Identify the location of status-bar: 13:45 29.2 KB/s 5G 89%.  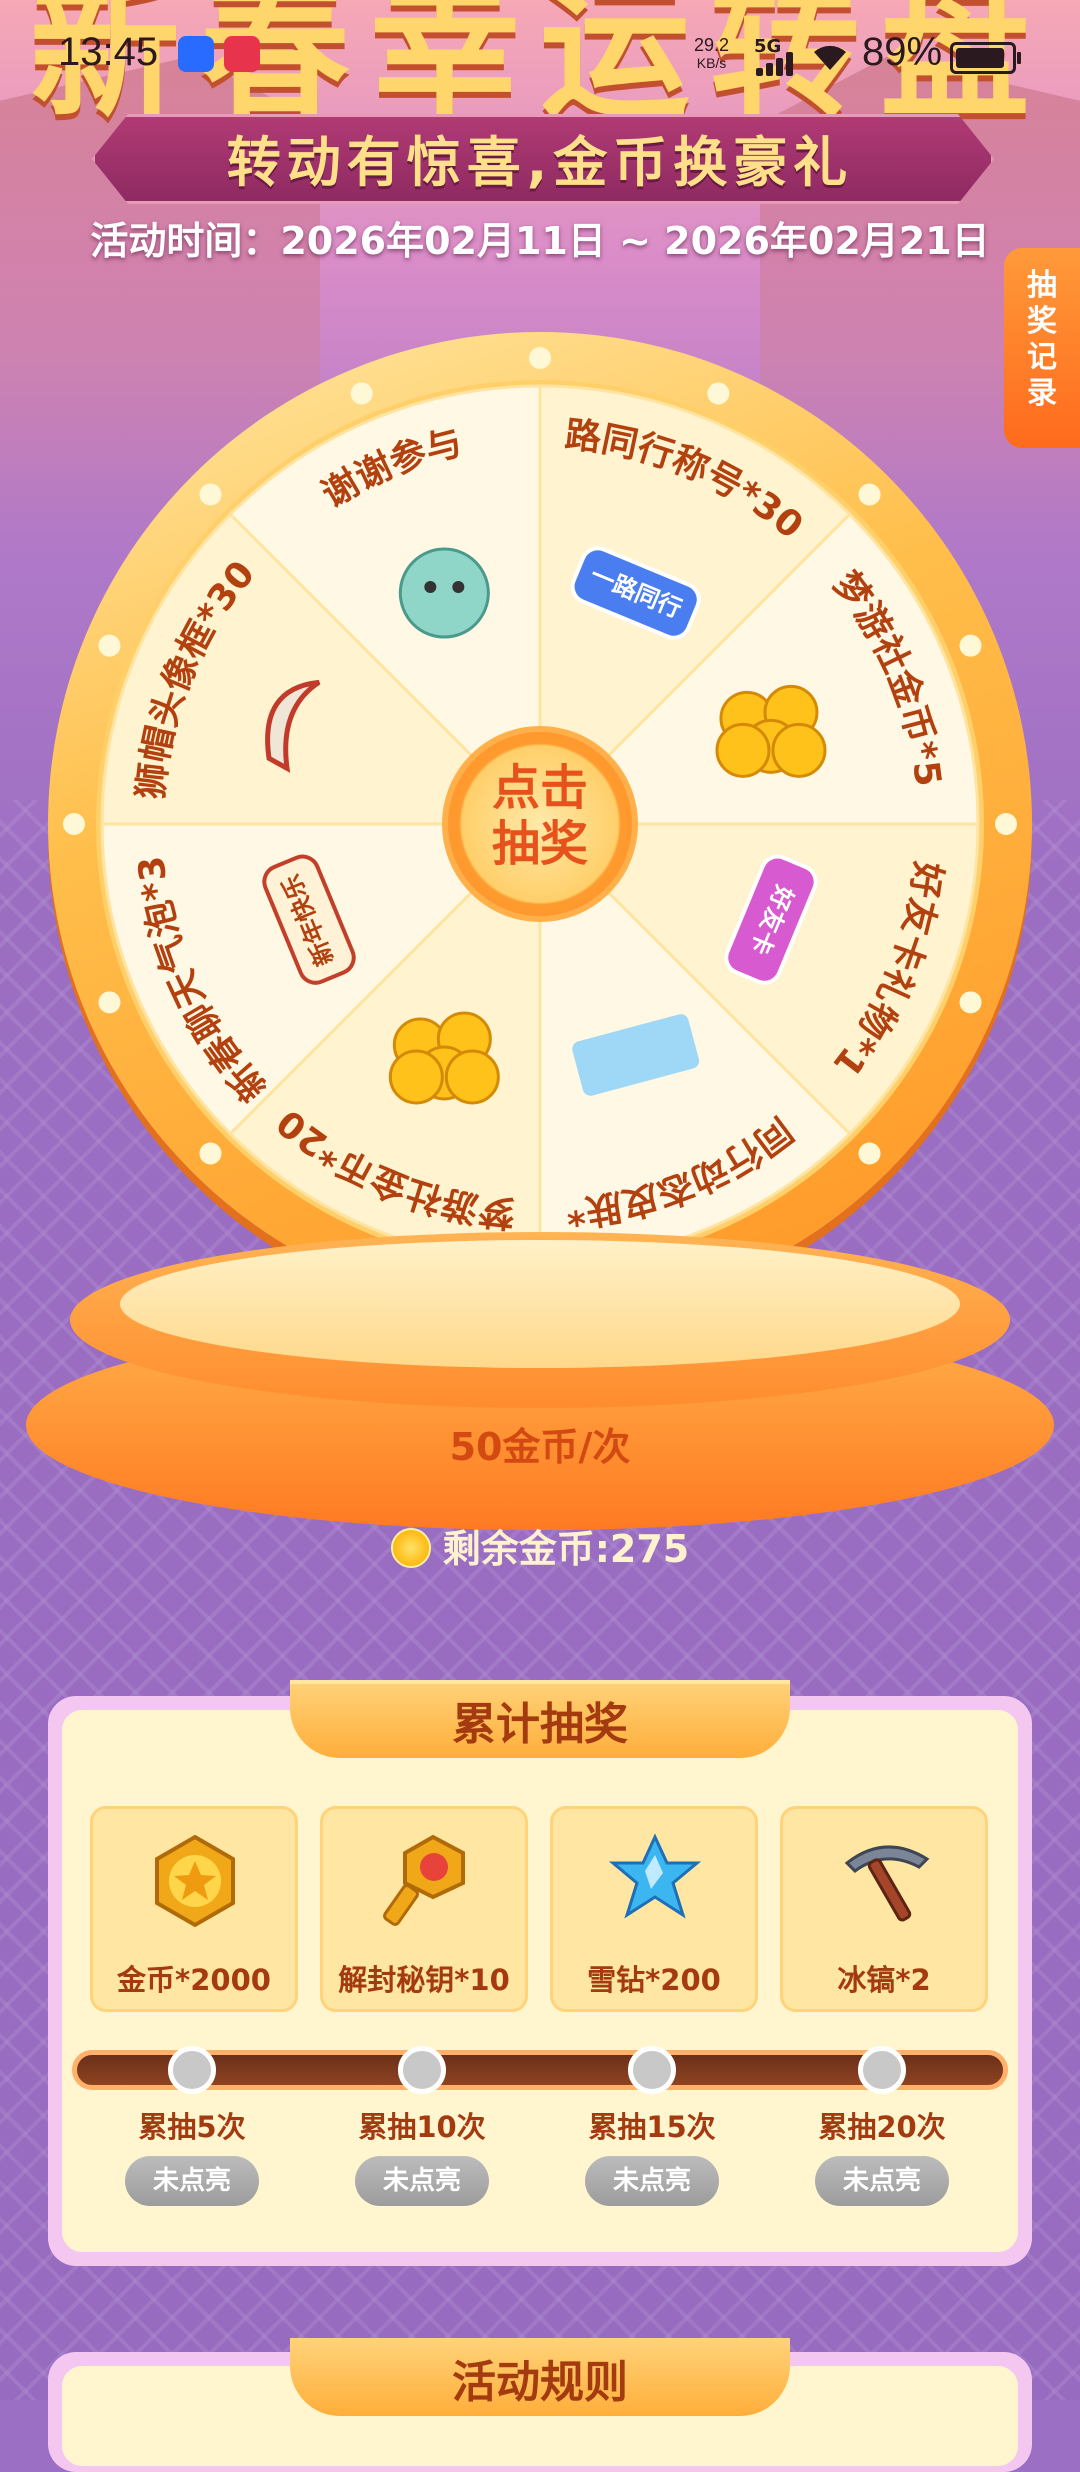
(540, 55).